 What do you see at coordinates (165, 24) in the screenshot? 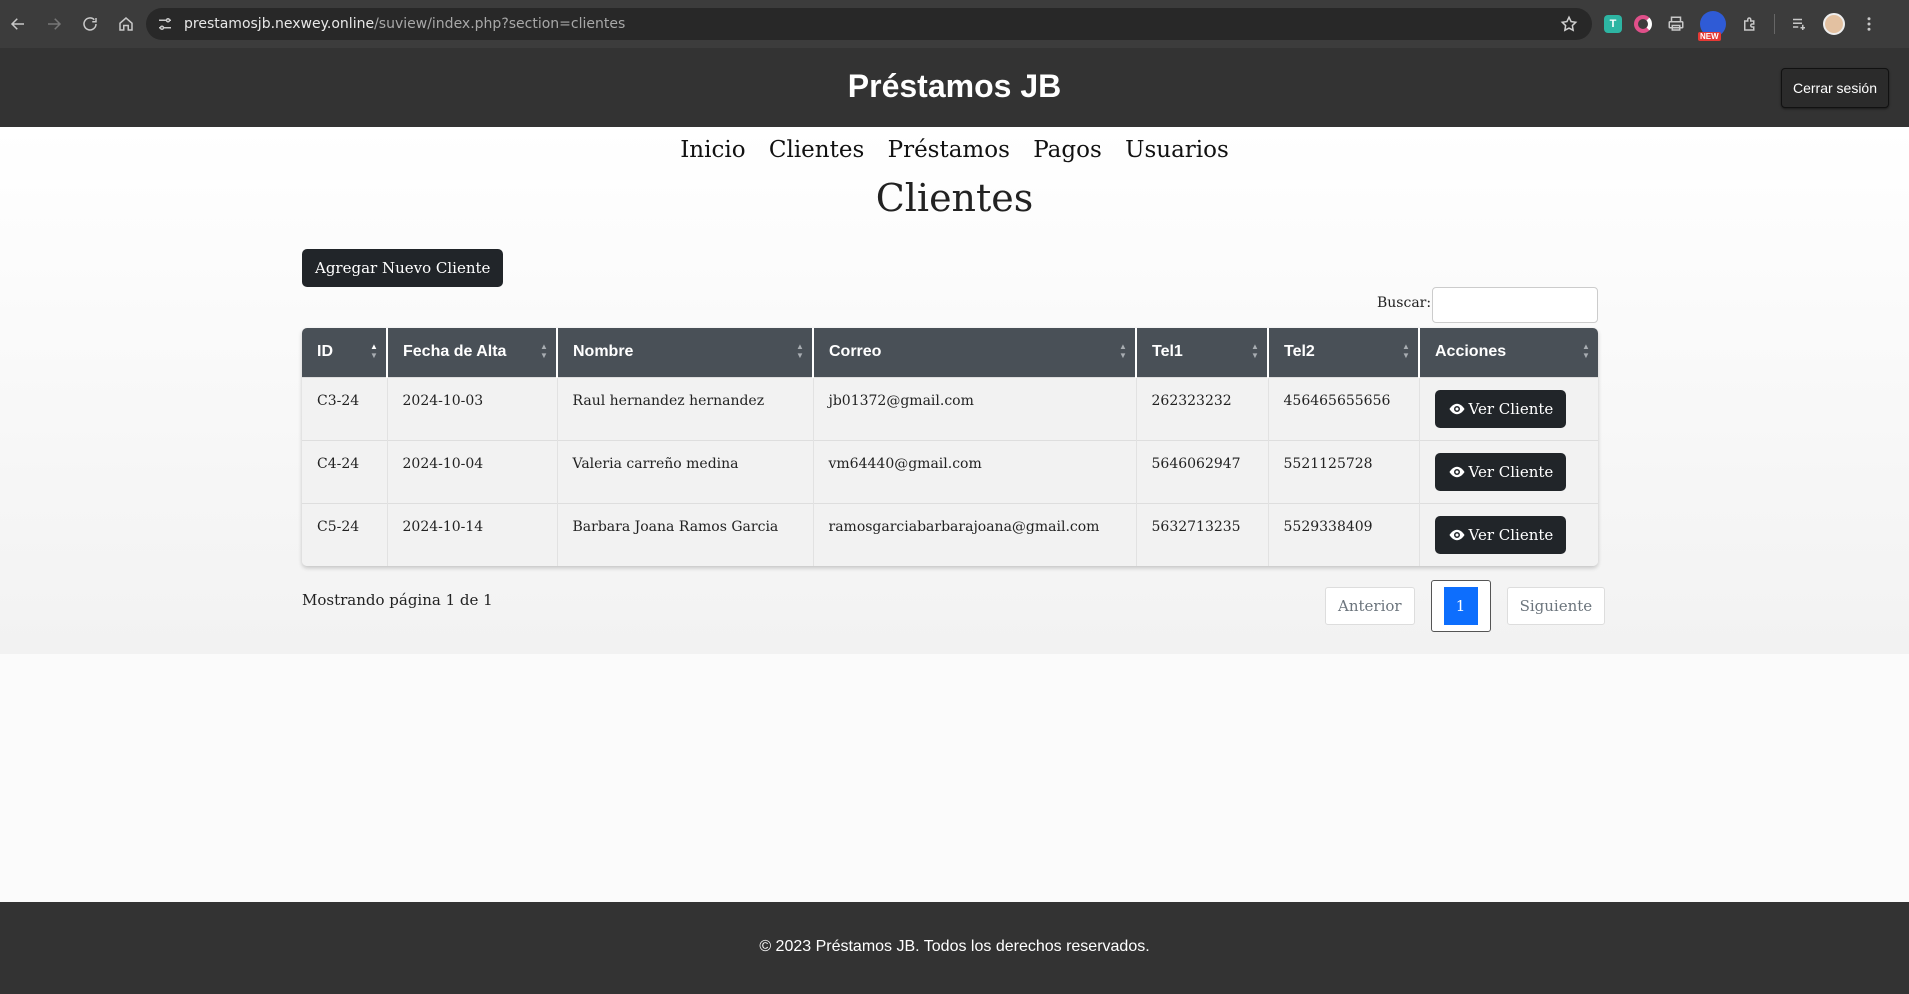
I see `site-settings-icon` at bounding box center [165, 24].